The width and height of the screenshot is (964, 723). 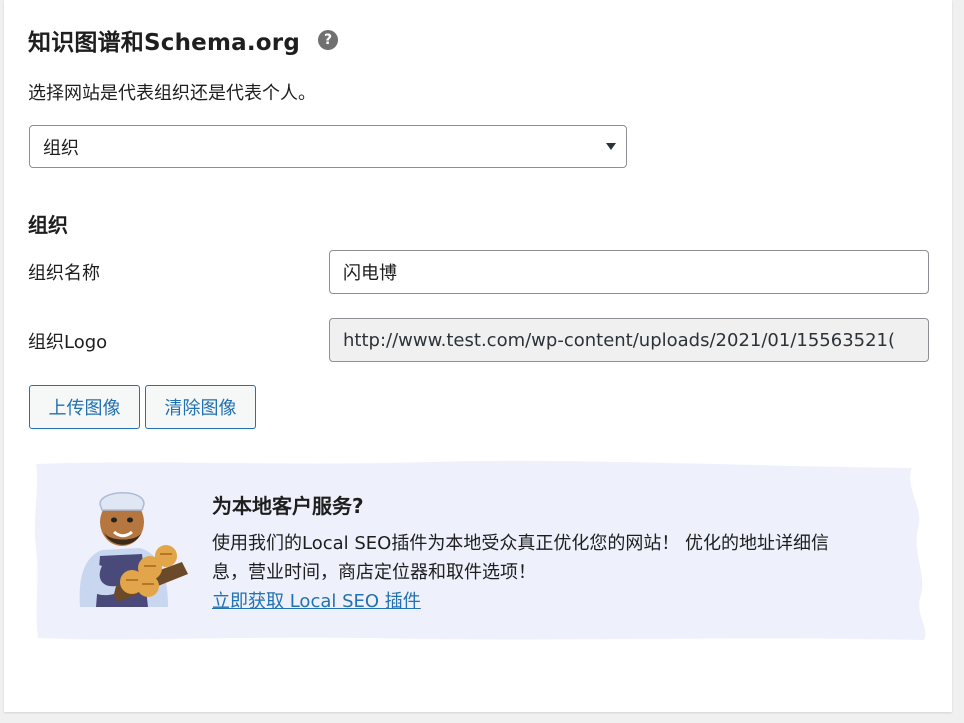 I want to click on clear-image-button: 清除图像, so click(x=200, y=407).